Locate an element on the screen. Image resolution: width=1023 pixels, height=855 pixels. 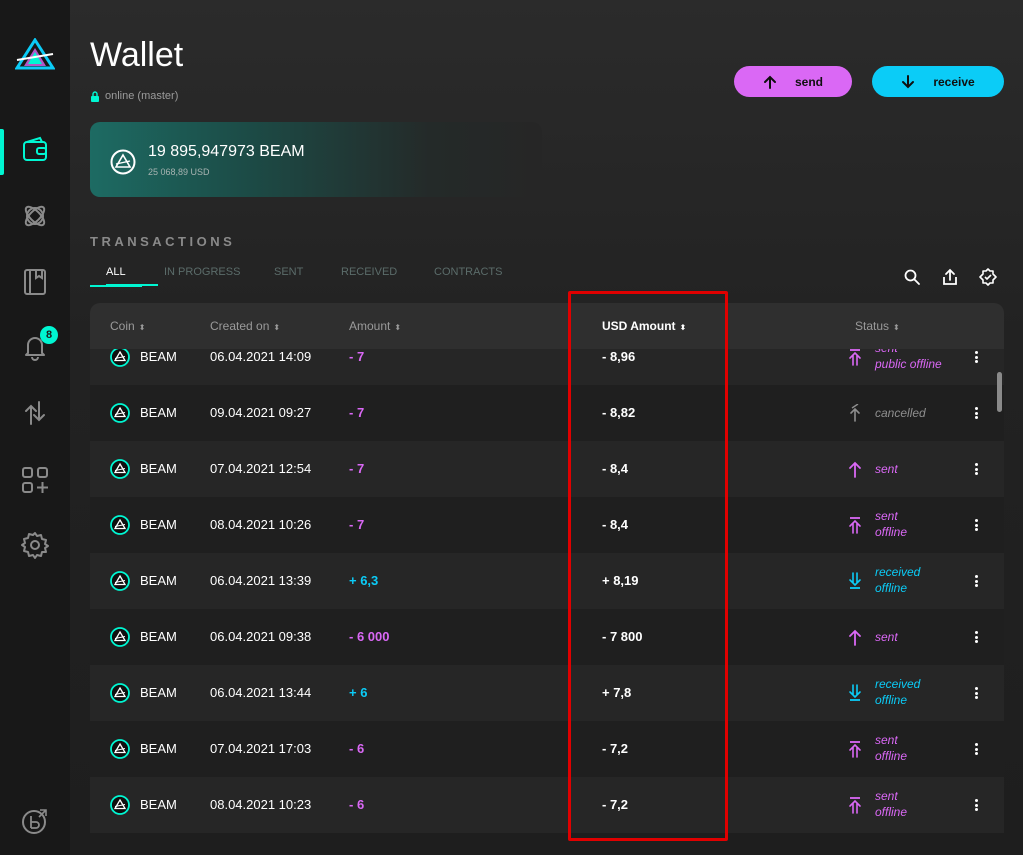
table-row: BEAM 07.04.2021 12:54 - 7 - 8,4 sent is located at coordinates (547, 469).